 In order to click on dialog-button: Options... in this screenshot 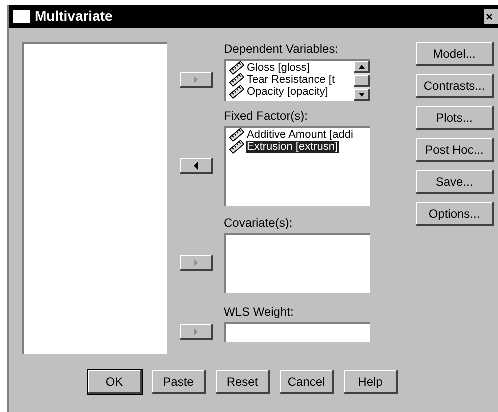, I will do `click(455, 214)`.